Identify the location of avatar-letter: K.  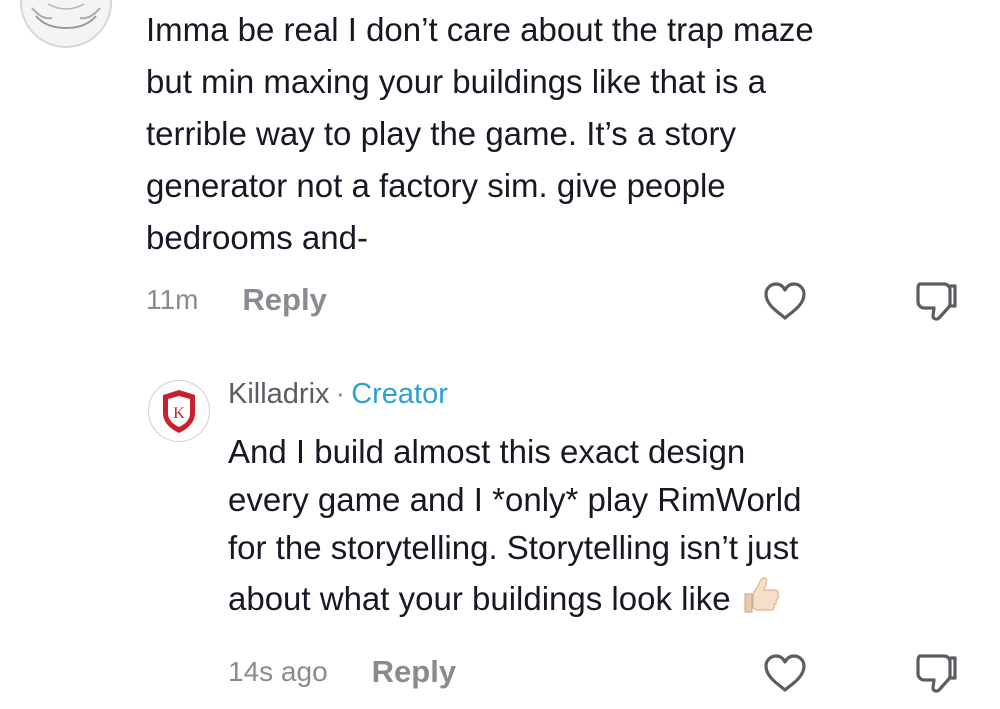
(179, 413).